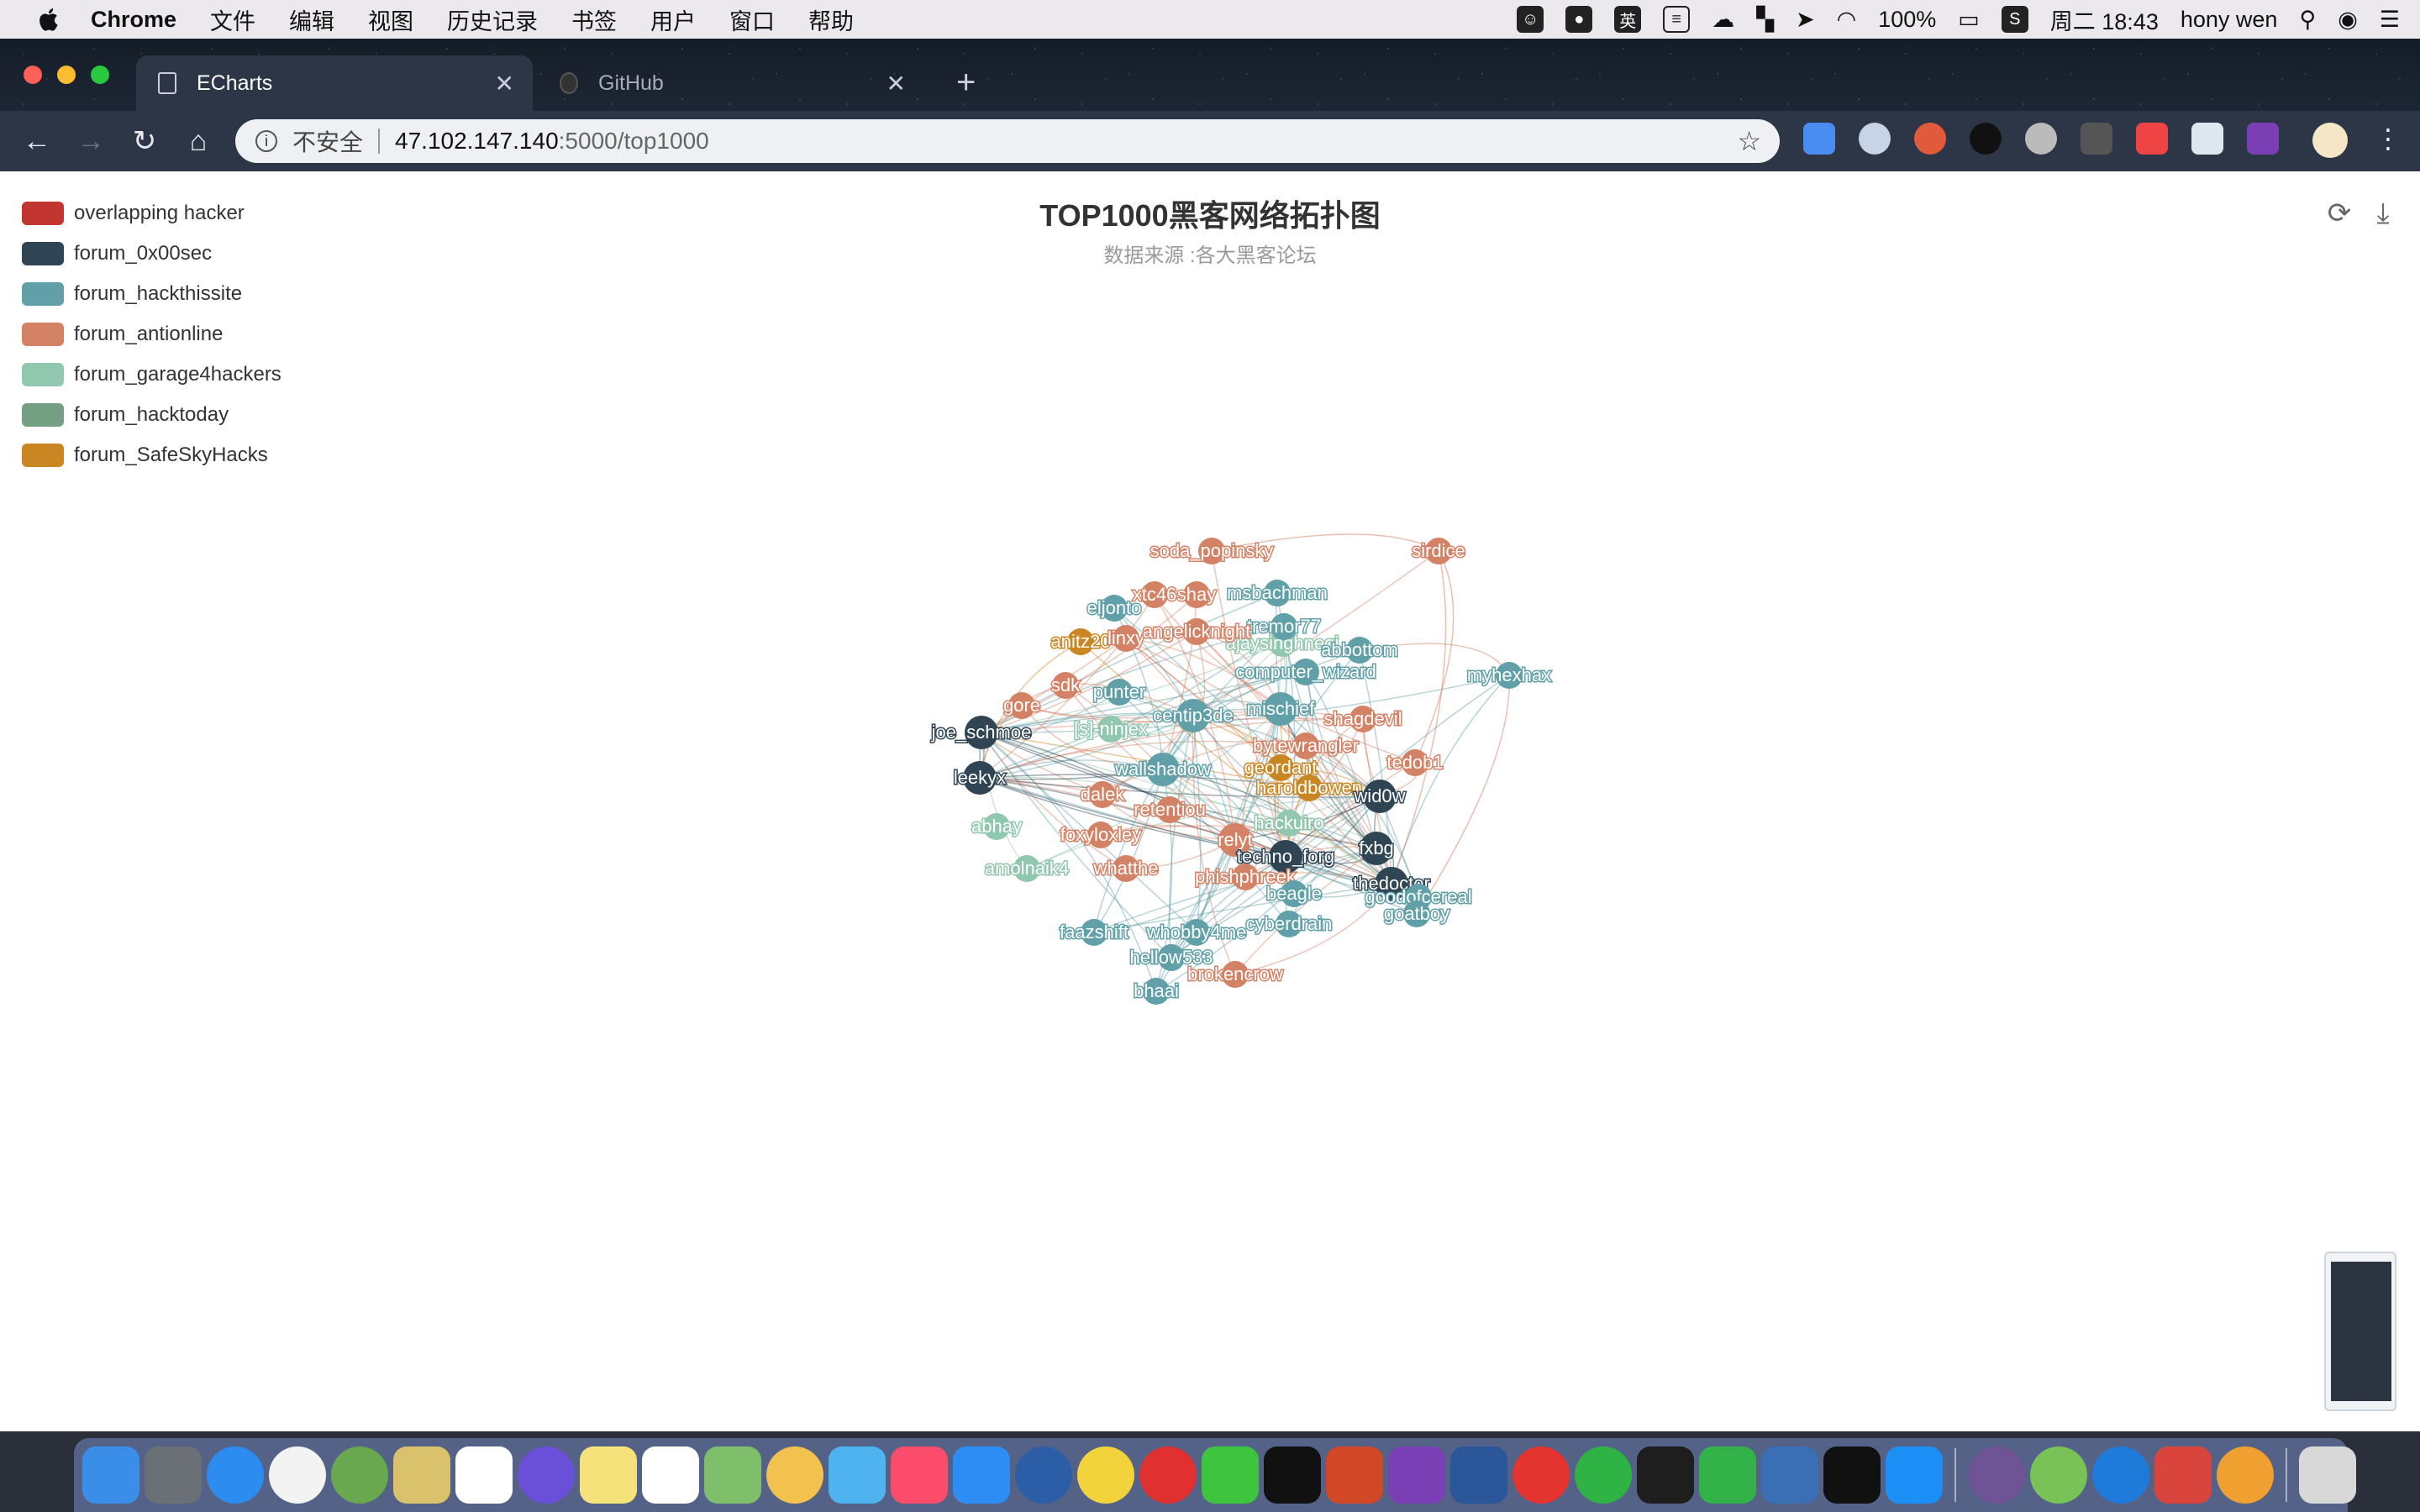 The width and height of the screenshot is (2420, 1512). I want to click on menu-window: 窗口, so click(752, 19).